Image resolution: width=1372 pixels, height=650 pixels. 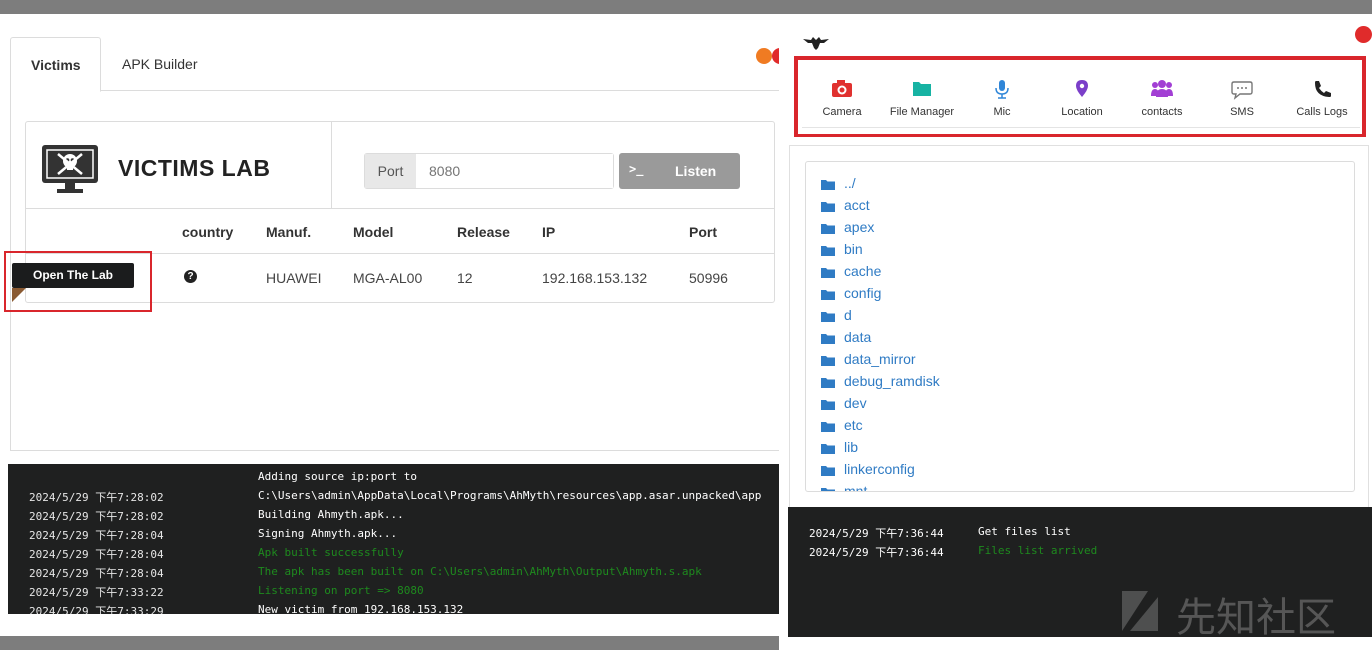 What do you see at coordinates (373, 232) in the screenshot?
I see `col-model: Model` at bounding box center [373, 232].